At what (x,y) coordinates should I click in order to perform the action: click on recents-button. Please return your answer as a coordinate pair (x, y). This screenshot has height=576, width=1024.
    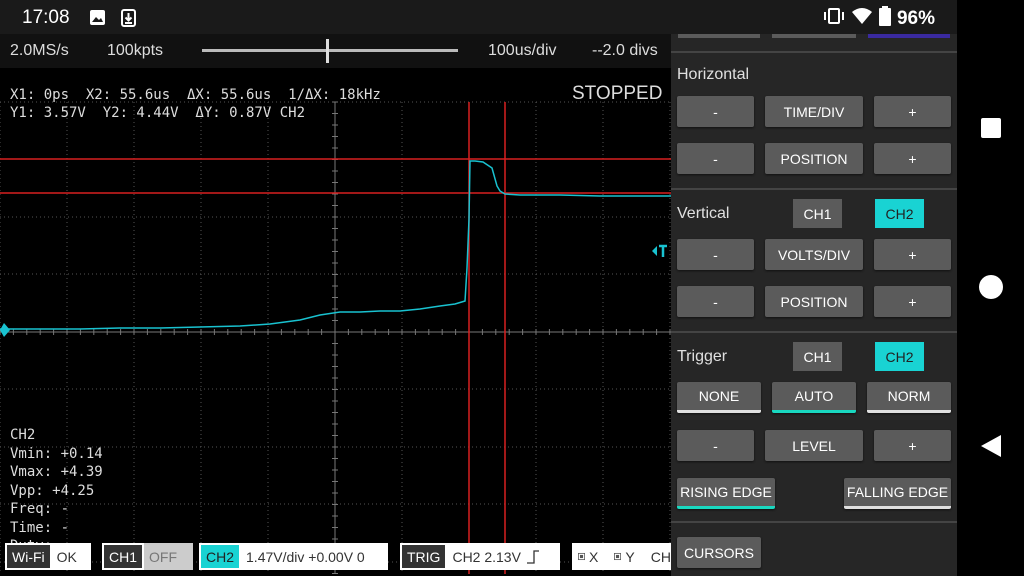
    Looking at the image, I should click on (990, 128).